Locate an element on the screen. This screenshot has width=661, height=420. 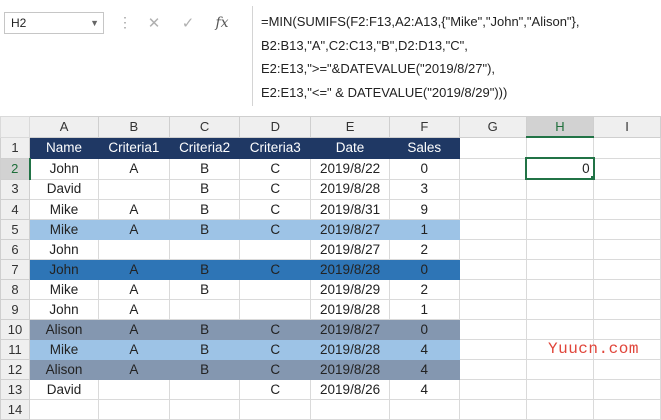
insert-function-icon: fx is located at coordinates (222, 23).